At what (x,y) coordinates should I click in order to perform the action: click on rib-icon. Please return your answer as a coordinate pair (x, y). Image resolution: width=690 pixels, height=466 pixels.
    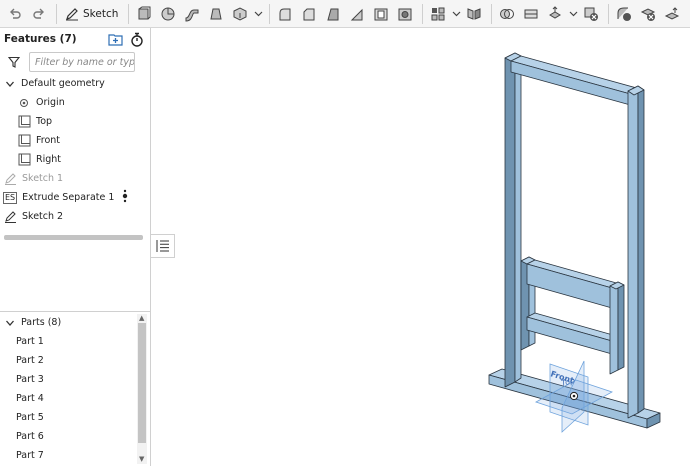
    Looking at the image, I should click on (357, 14).